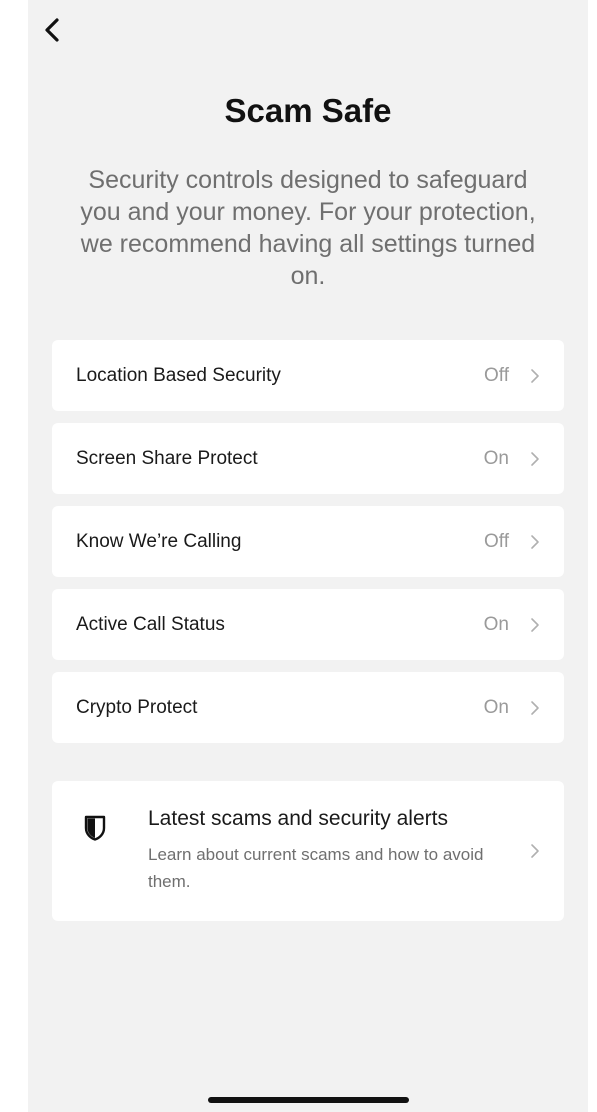  I want to click on shield-icon, so click(95, 828).